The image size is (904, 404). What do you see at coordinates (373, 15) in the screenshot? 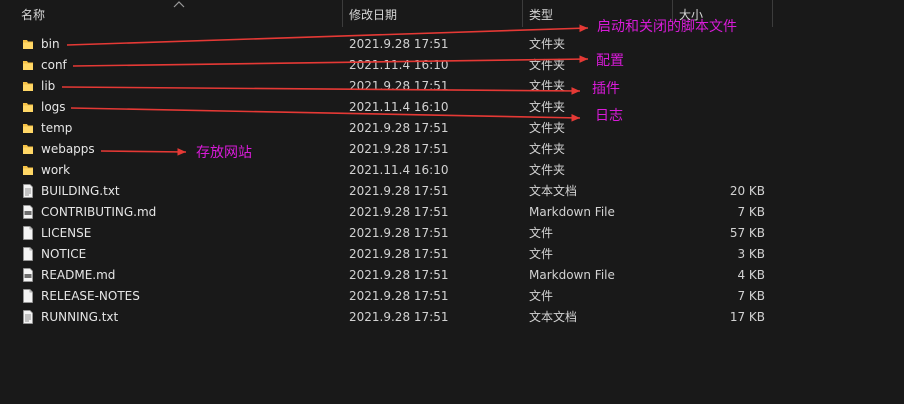
I see `column-header-date: 修改日期` at bounding box center [373, 15].